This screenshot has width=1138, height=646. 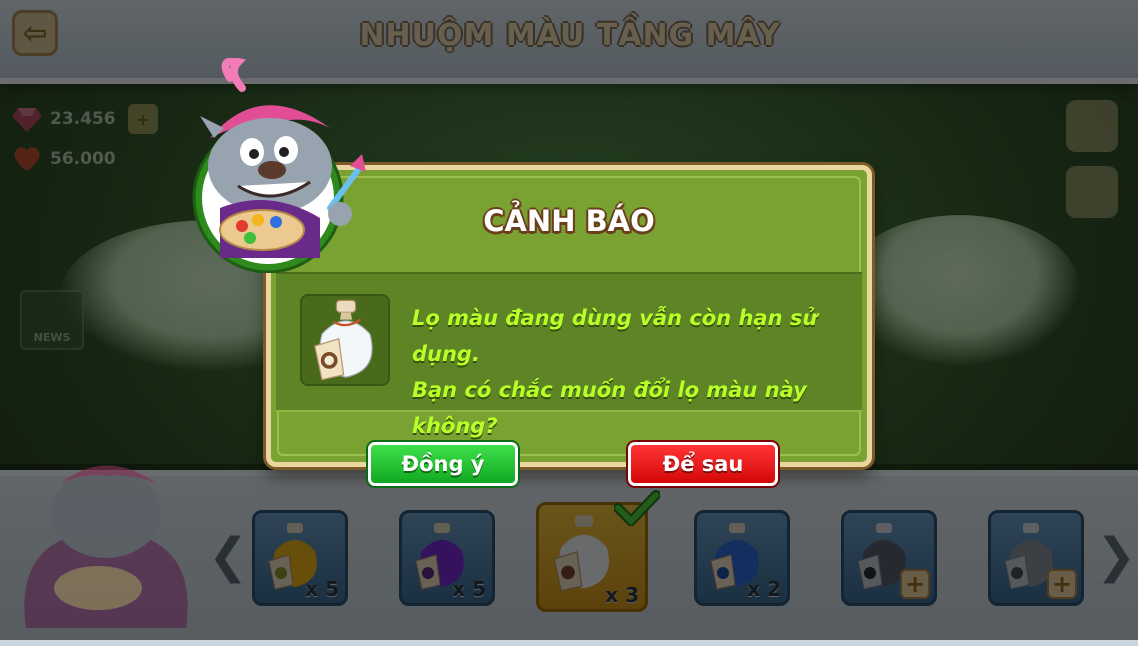 What do you see at coordinates (615, 336) in the screenshot?
I see `dialog-message-line-1: Lọ màu đang dùng vẫn còn hạn sử dụng.` at bounding box center [615, 336].